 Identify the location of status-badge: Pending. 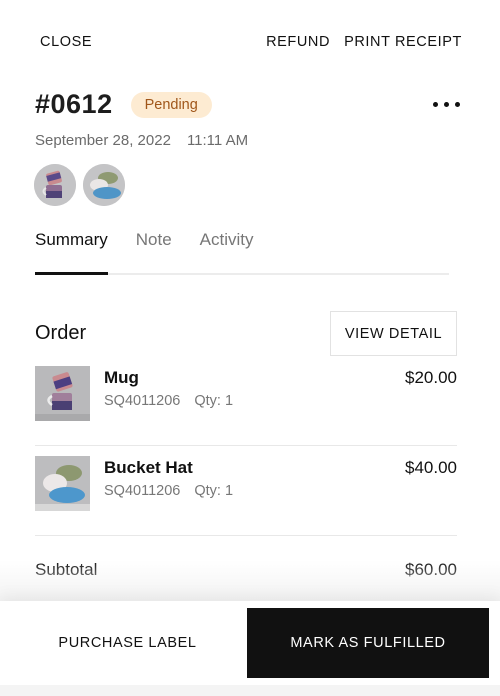
(171, 104).